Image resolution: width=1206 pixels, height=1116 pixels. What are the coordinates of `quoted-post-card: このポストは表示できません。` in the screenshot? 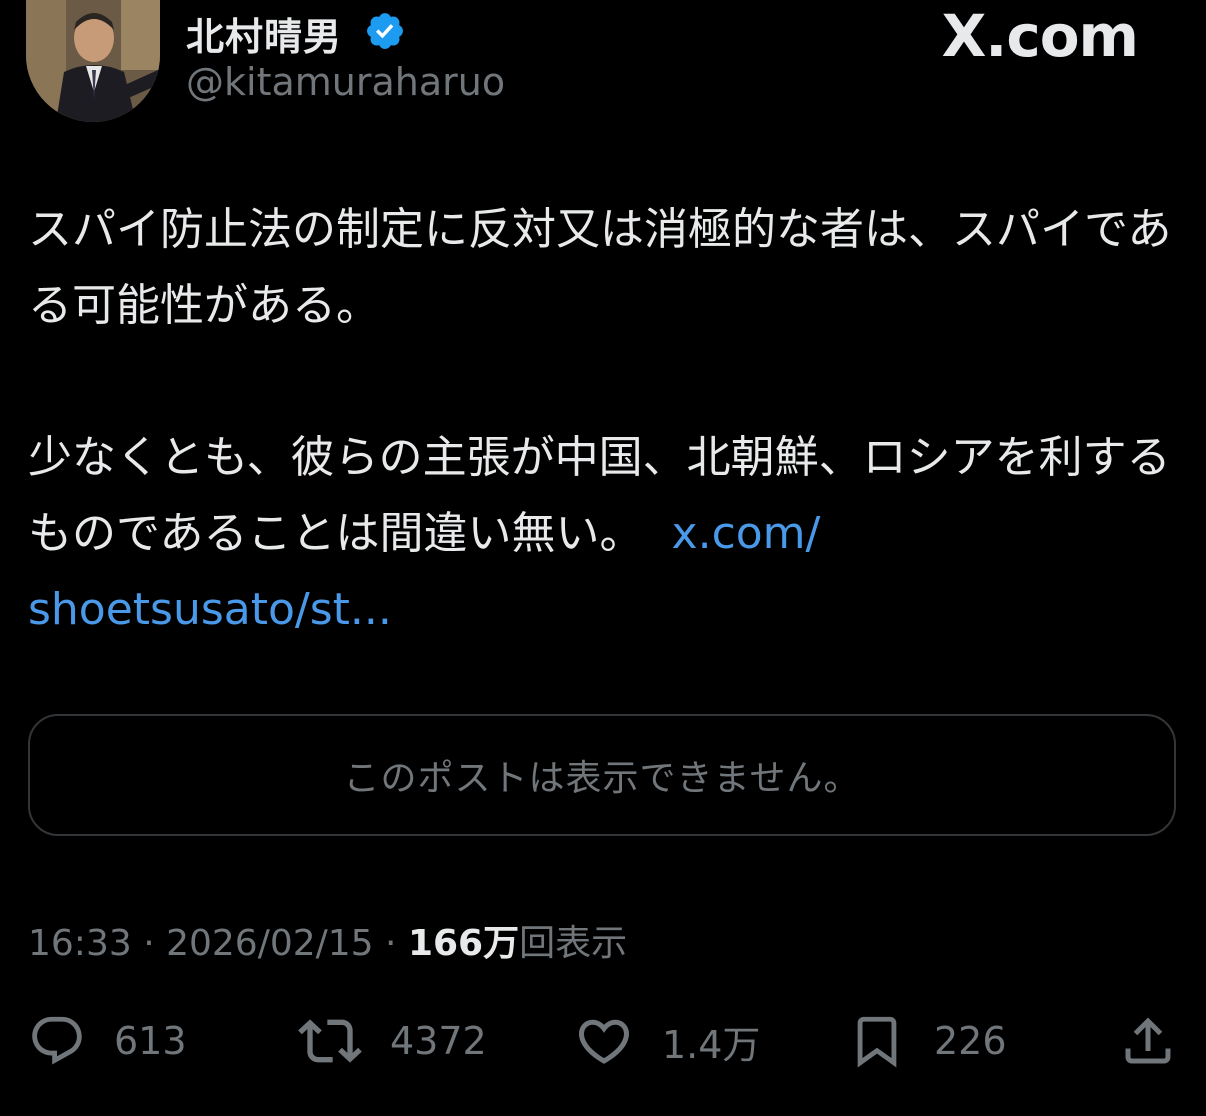 It's located at (602, 775).